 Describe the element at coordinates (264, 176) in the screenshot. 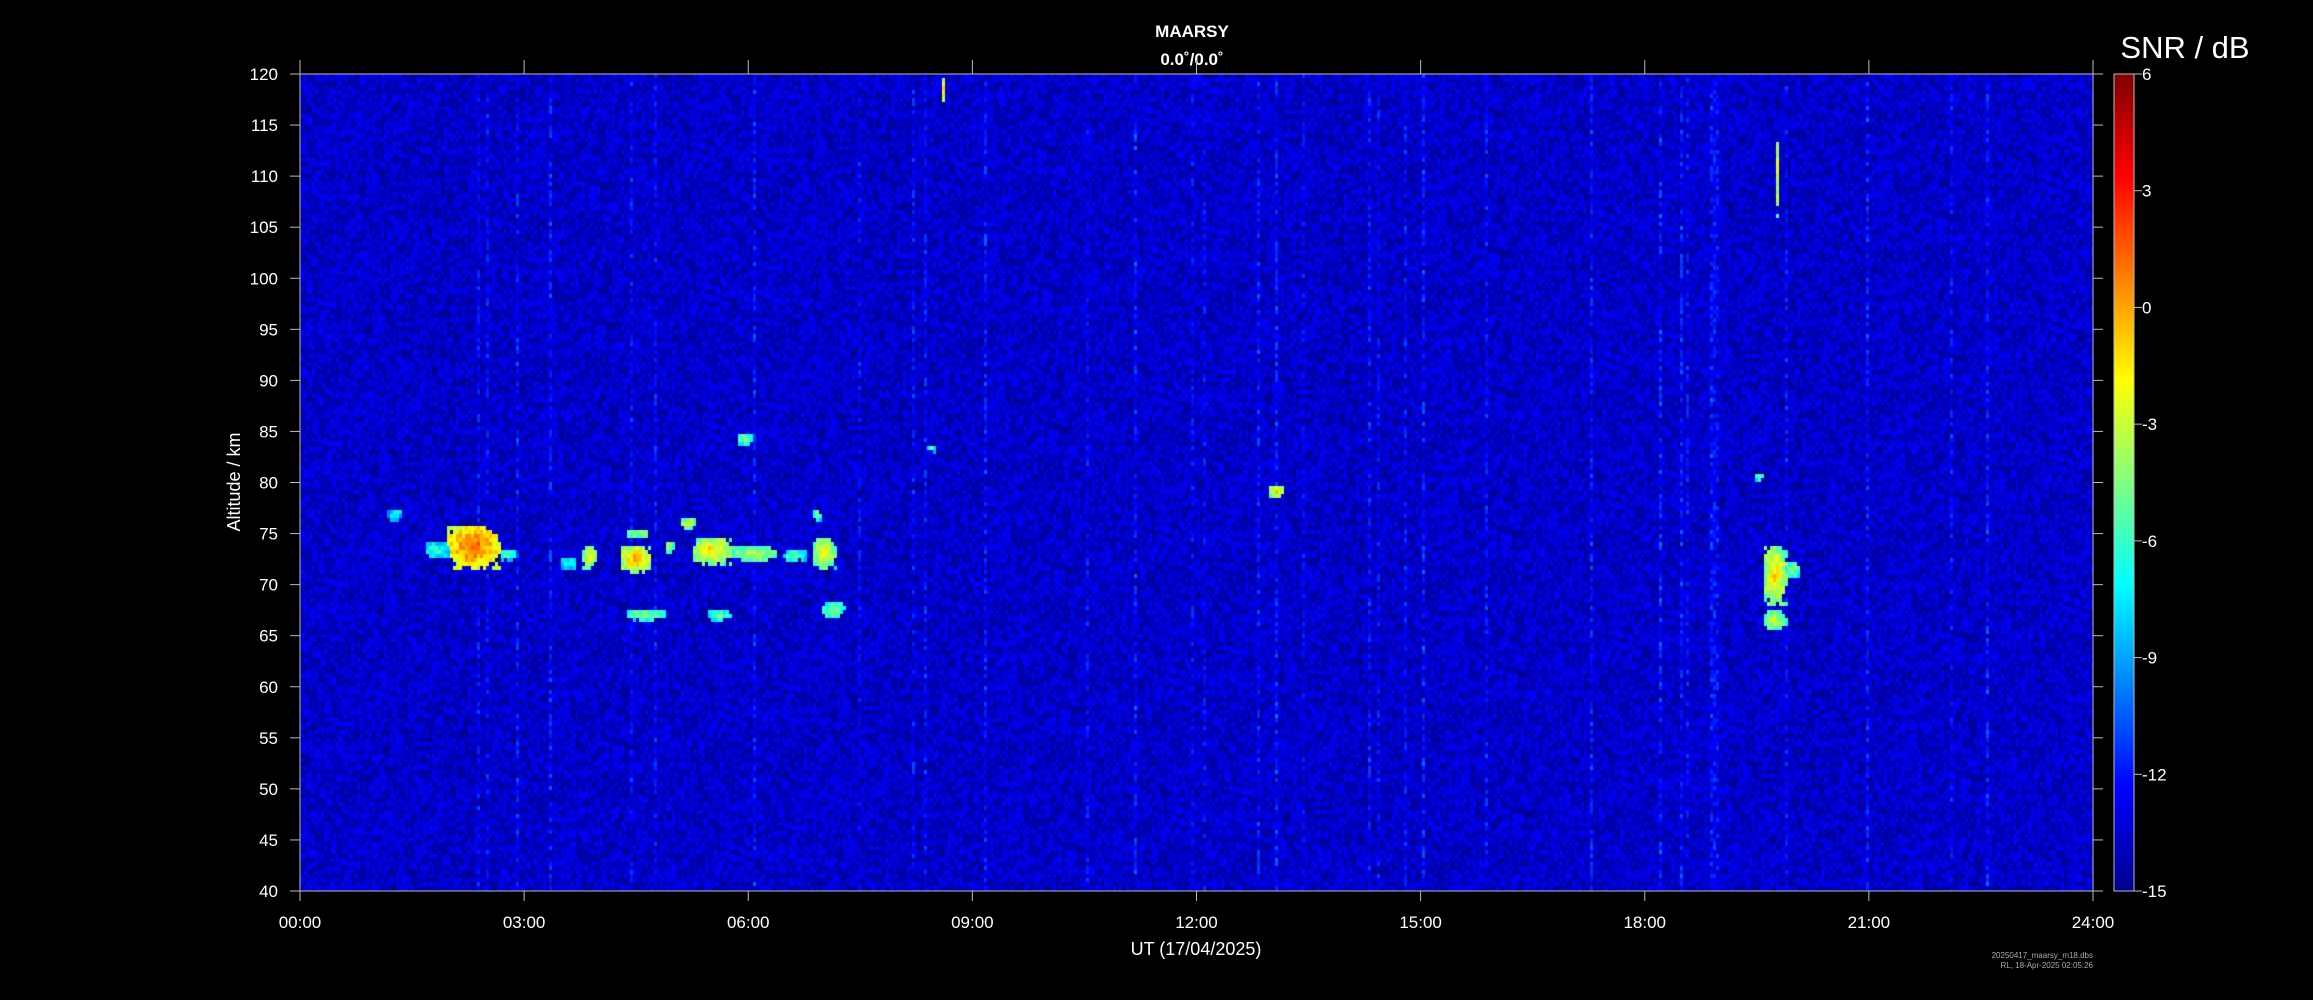

I see `y-tick-label: 110` at that location.